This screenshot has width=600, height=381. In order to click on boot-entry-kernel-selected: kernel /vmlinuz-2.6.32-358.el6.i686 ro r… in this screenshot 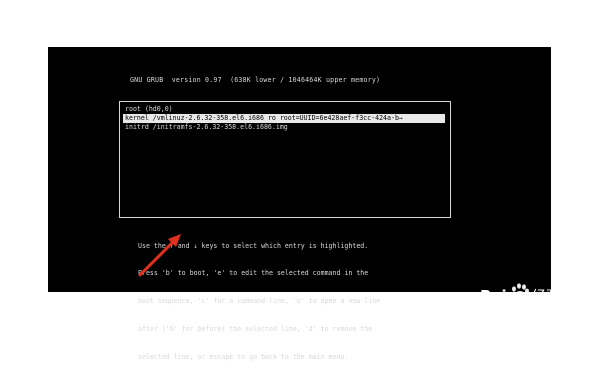, I will do `click(284, 118)`.